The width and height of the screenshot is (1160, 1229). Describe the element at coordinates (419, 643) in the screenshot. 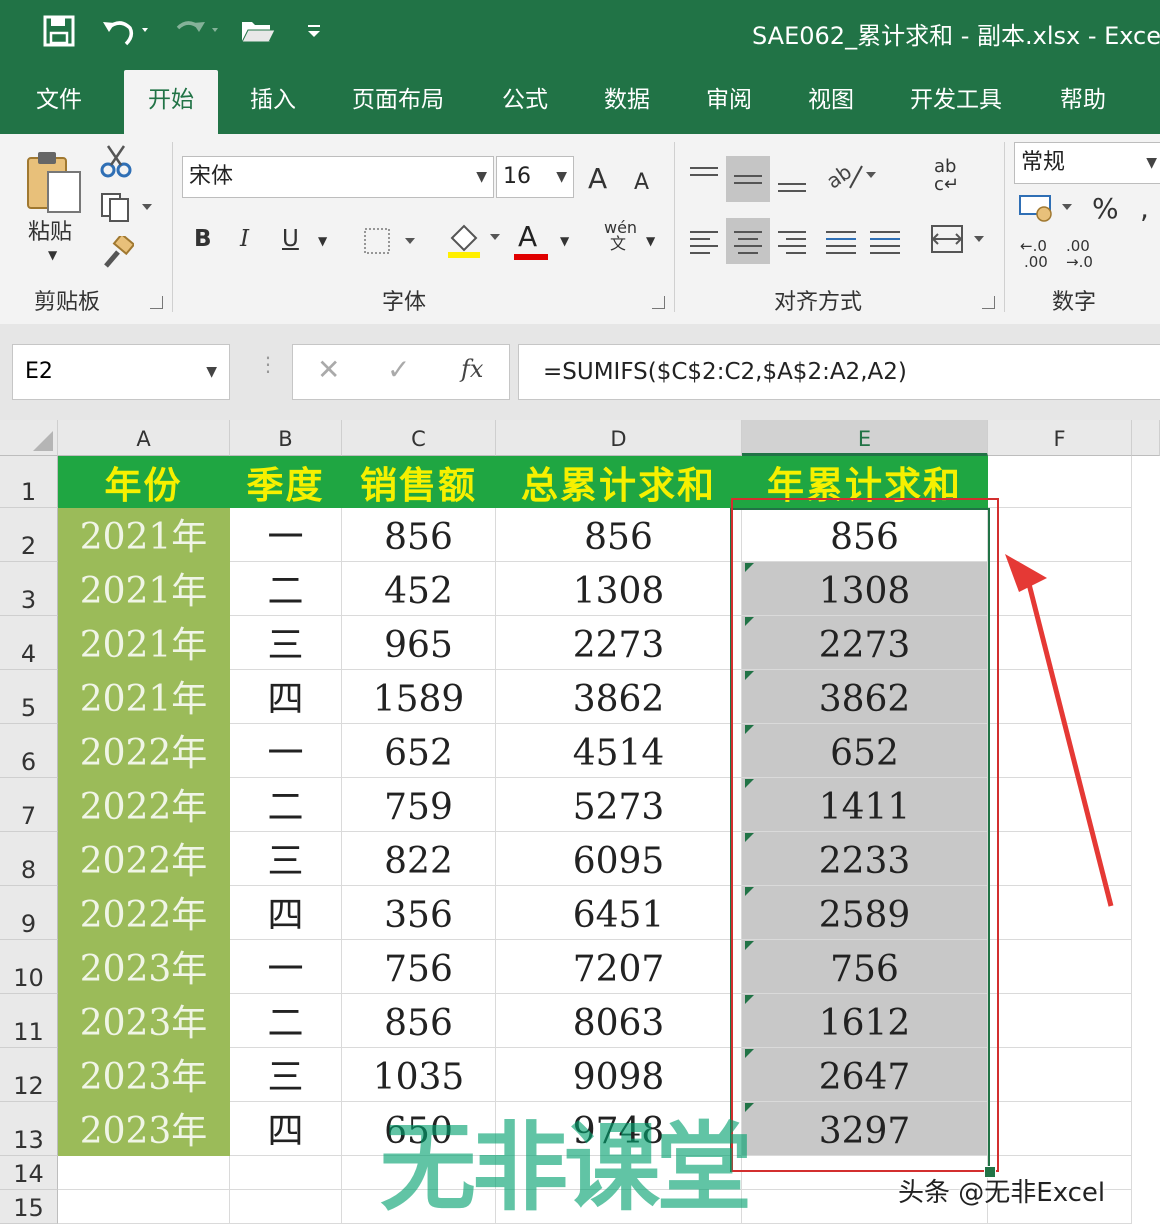

I see `sales-cell: 965` at that location.